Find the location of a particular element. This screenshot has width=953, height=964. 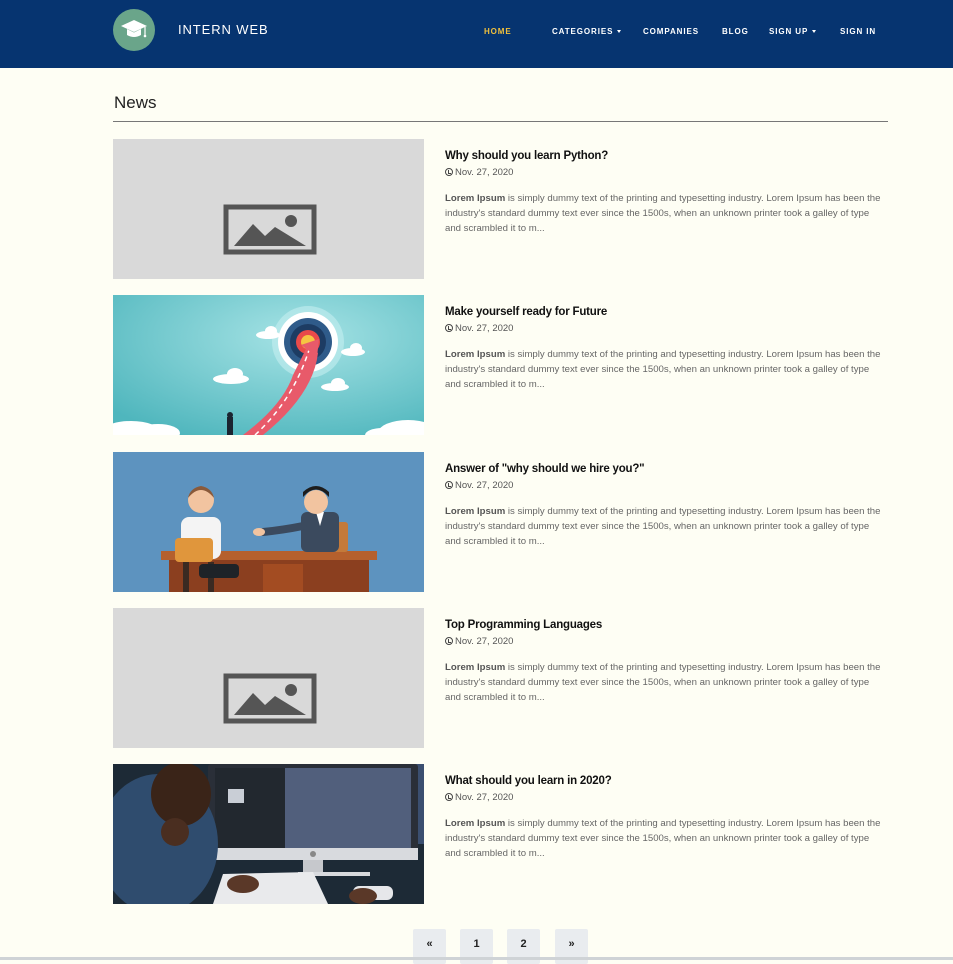

person-at-computer-photo is located at coordinates (268, 834).